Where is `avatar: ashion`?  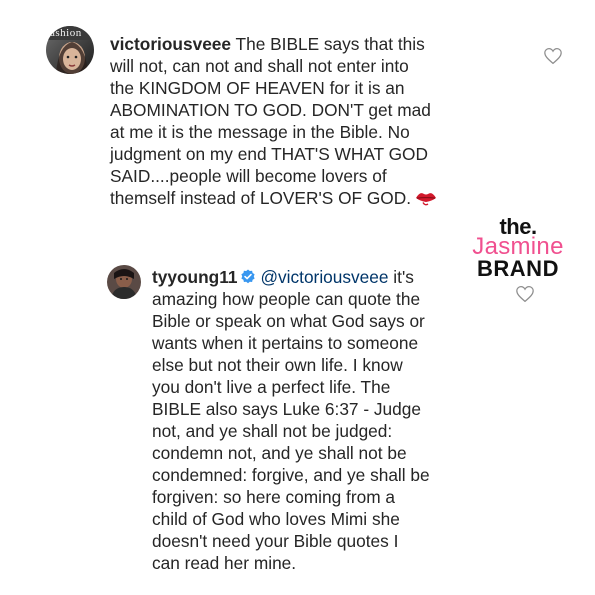 avatar: ashion is located at coordinates (70, 50).